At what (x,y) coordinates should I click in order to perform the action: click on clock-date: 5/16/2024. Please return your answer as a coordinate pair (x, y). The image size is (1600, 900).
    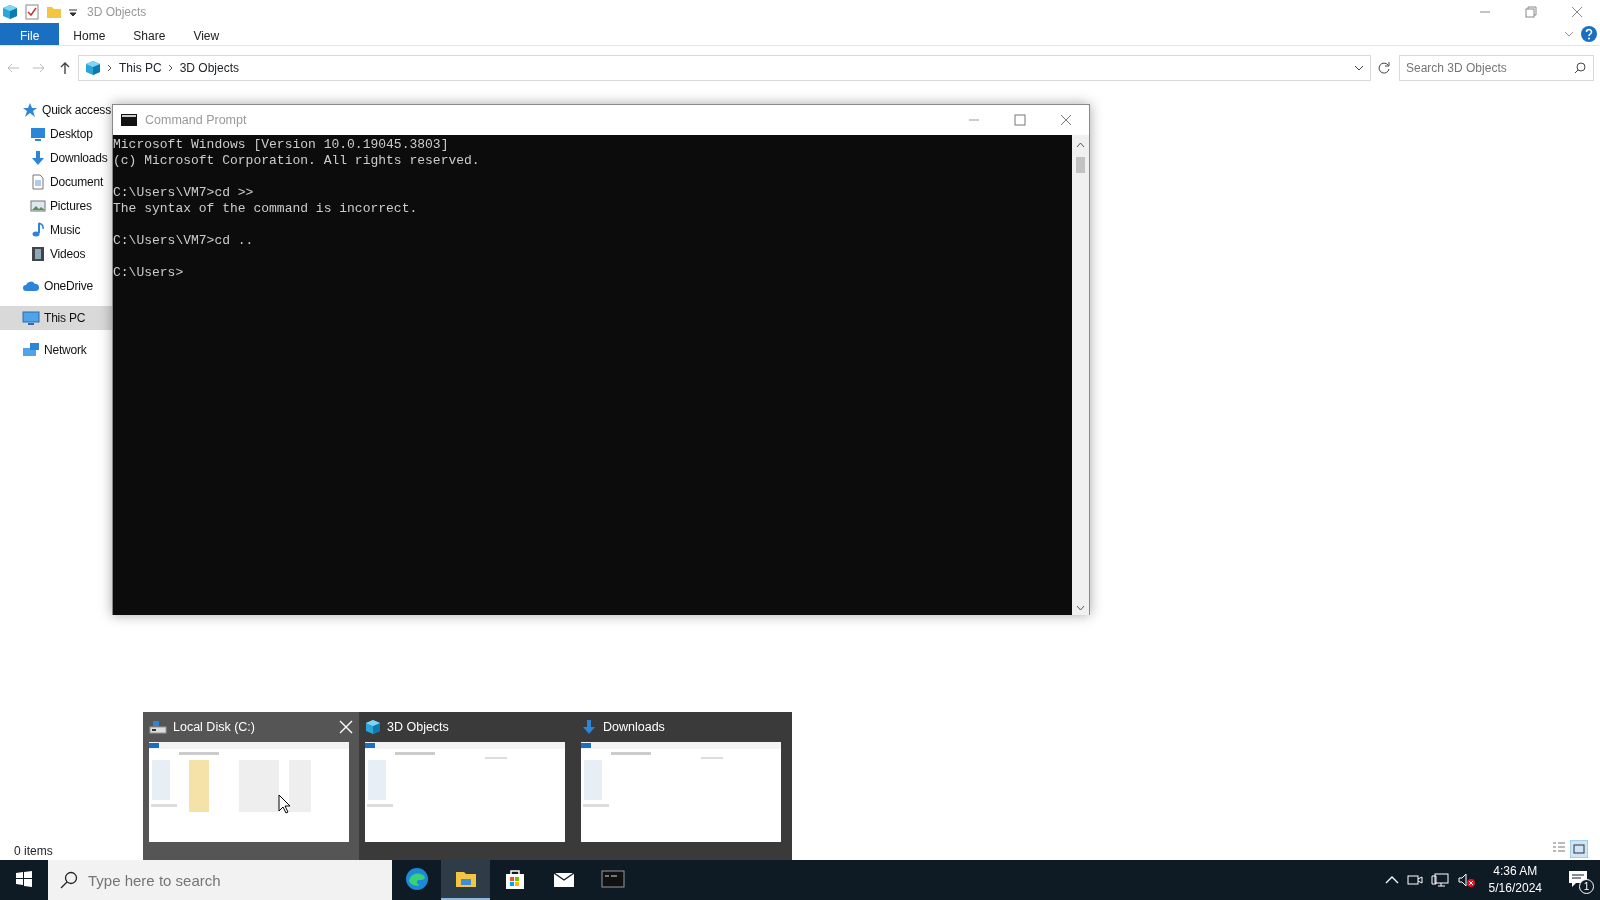
    Looking at the image, I should click on (1515, 888).